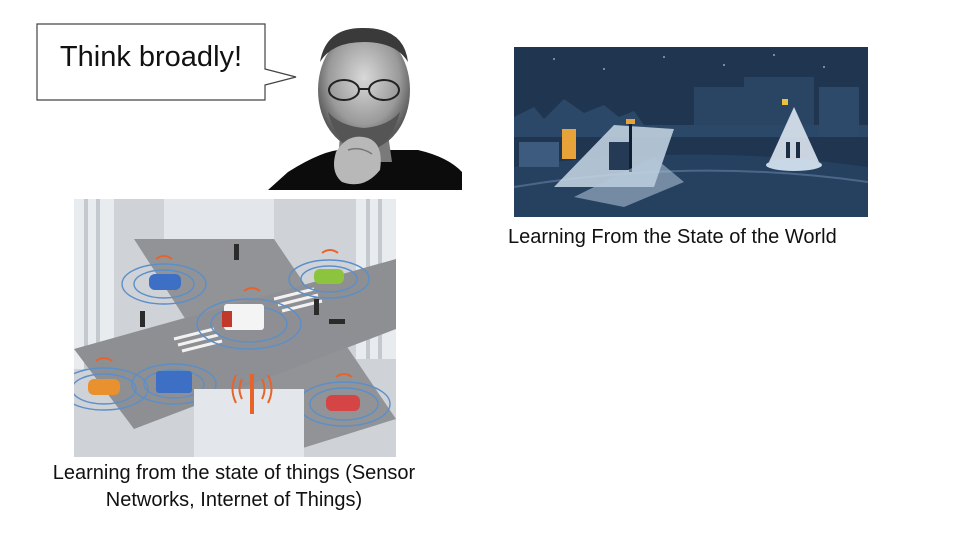 Image resolution: width=960 pixels, height=540 pixels. I want to click on portrait-photo, so click(365, 106).